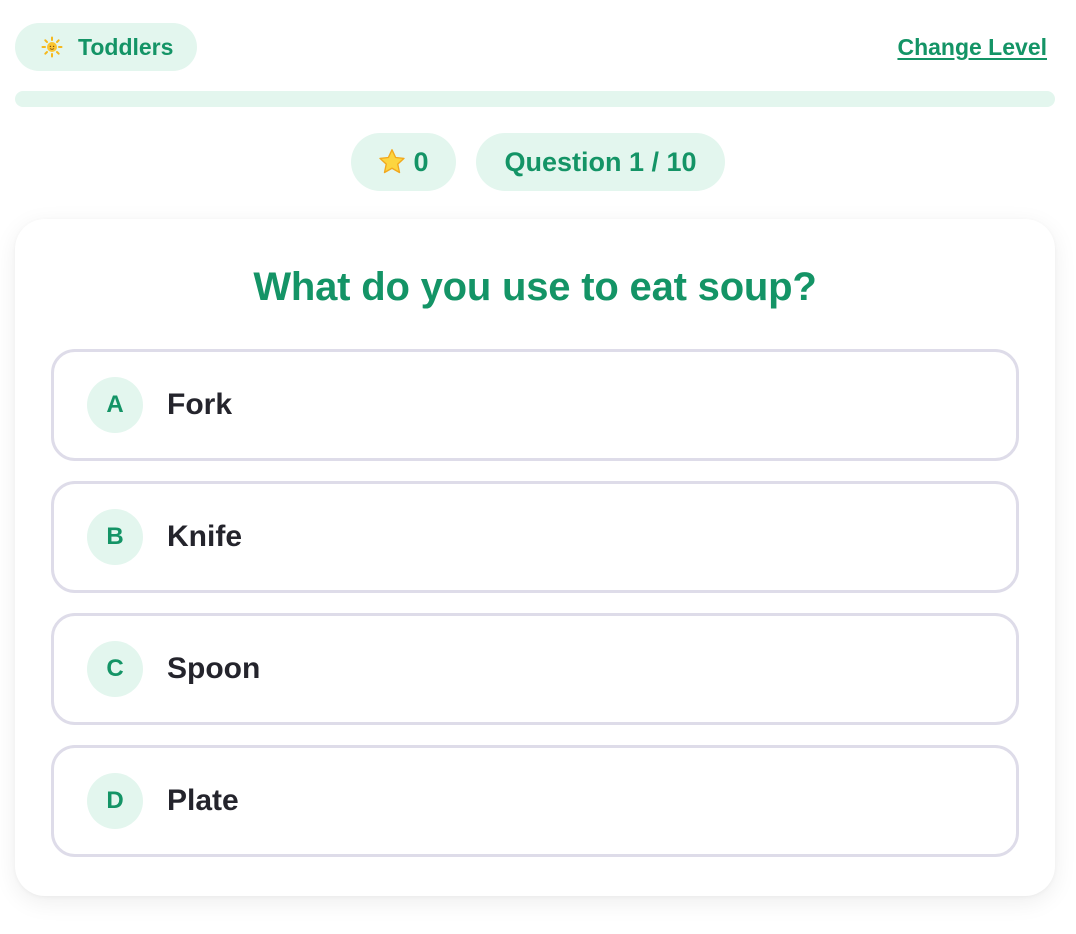 This screenshot has width=1076, height=934. I want to click on level-badge: Toddlers, so click(106, 47).